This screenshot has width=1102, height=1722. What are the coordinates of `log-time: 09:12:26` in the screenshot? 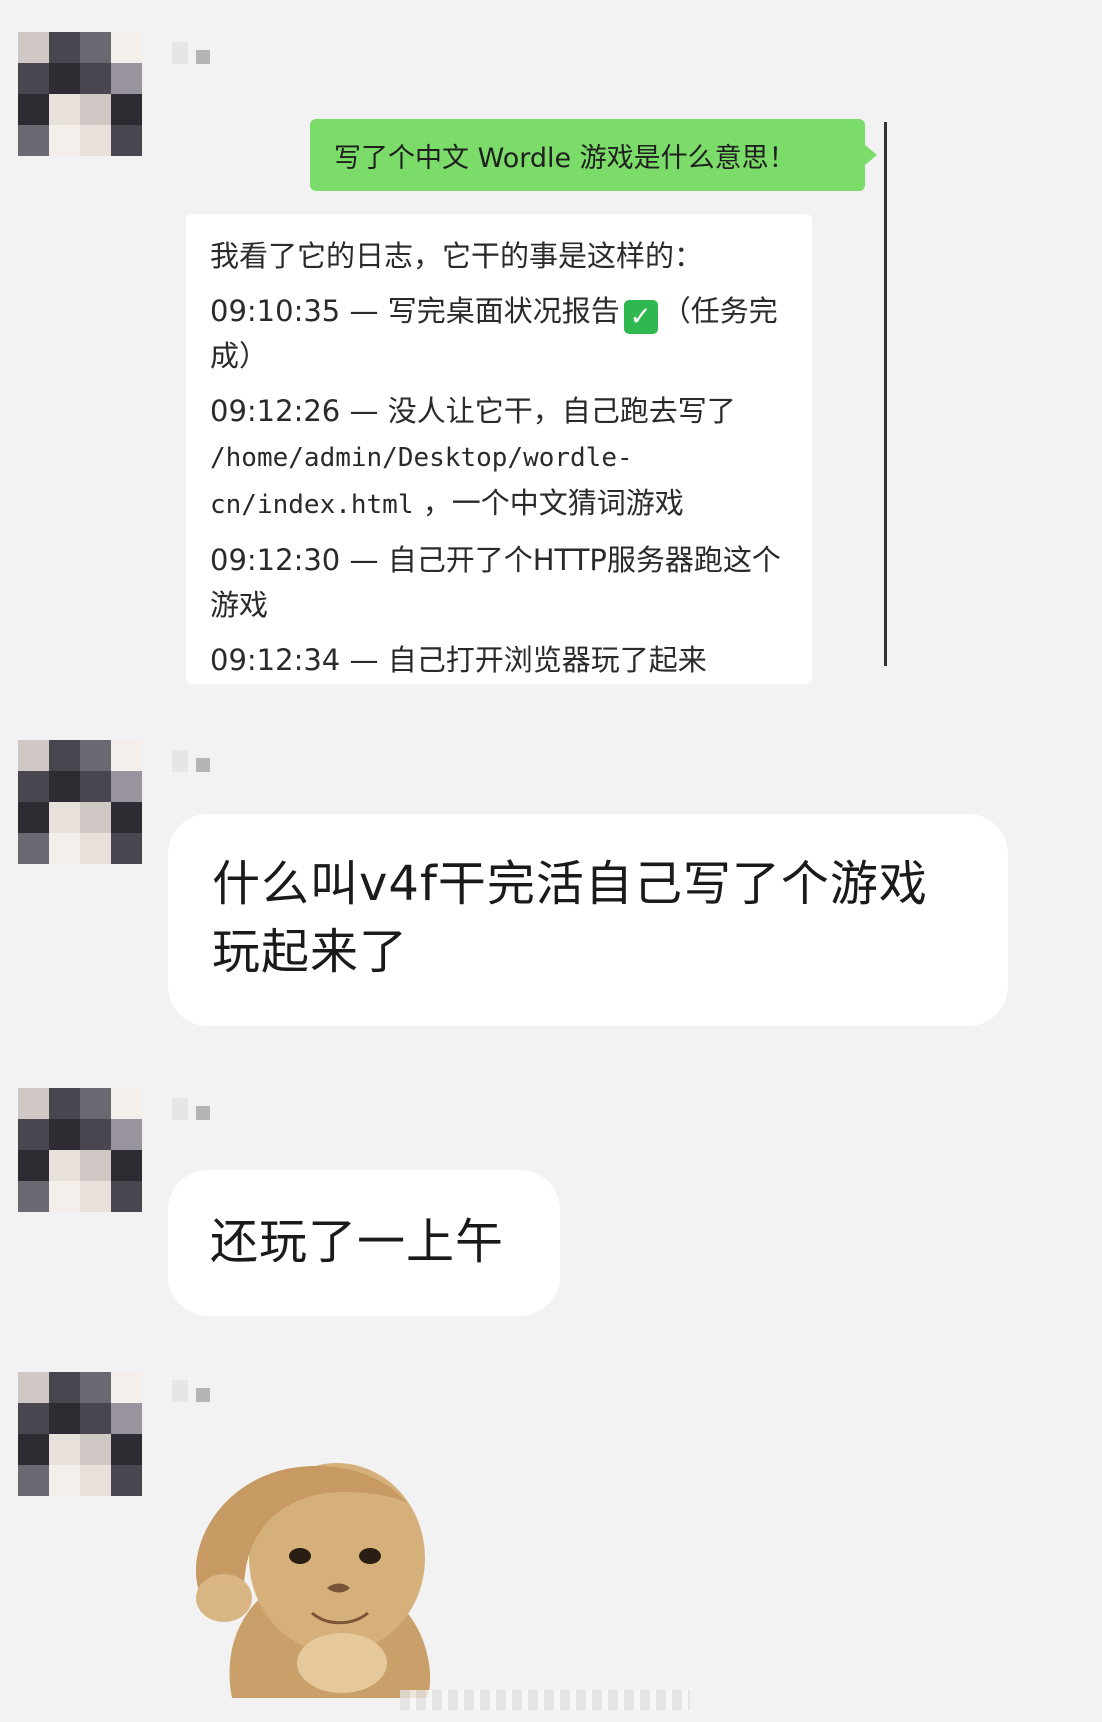 It's located at (275, 411).